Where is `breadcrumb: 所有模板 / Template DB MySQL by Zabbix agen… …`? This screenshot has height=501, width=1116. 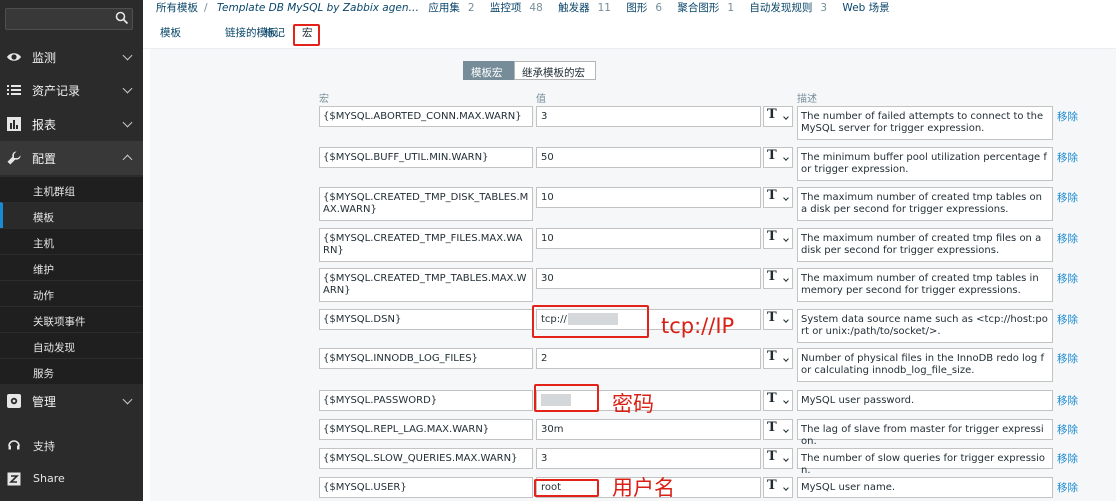
breadcrumb: 所有模板 / Template DB MySQL by Zabbix agen… … is located at coordinates (526, 7).